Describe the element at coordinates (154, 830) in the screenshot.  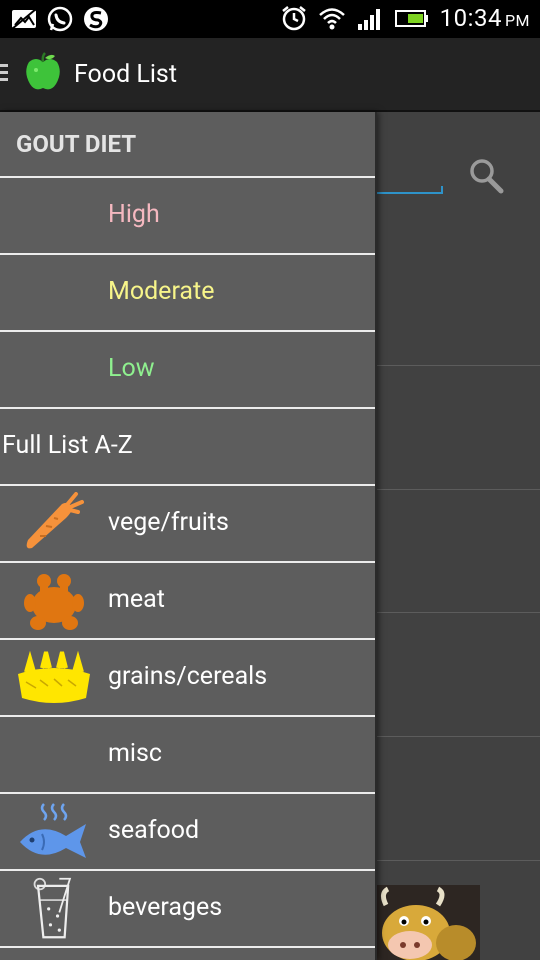
I see `drawer-item-label: seafood` at that location.